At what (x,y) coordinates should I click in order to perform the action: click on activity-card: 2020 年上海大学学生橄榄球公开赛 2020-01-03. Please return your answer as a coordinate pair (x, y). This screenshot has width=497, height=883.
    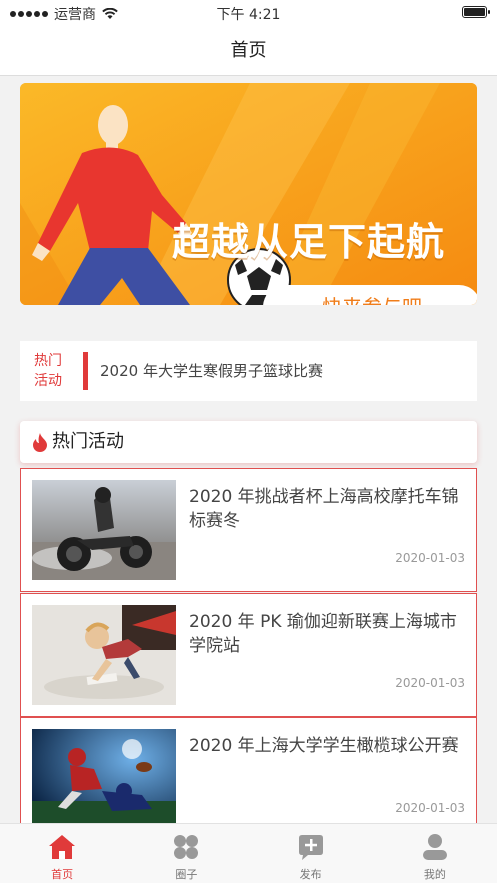
    Looking at the image, I should click on (248, 770).